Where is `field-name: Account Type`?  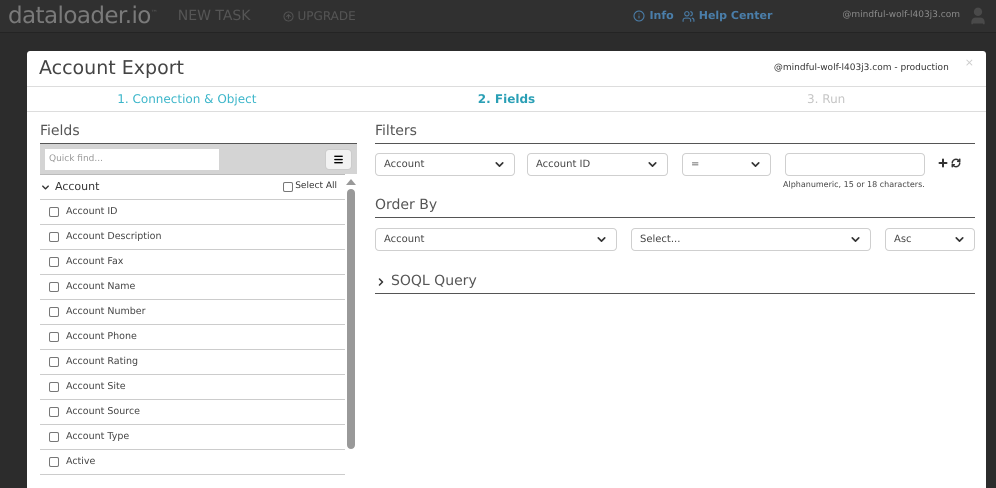 field-name: Account Type is located at coordinates (98, 437).